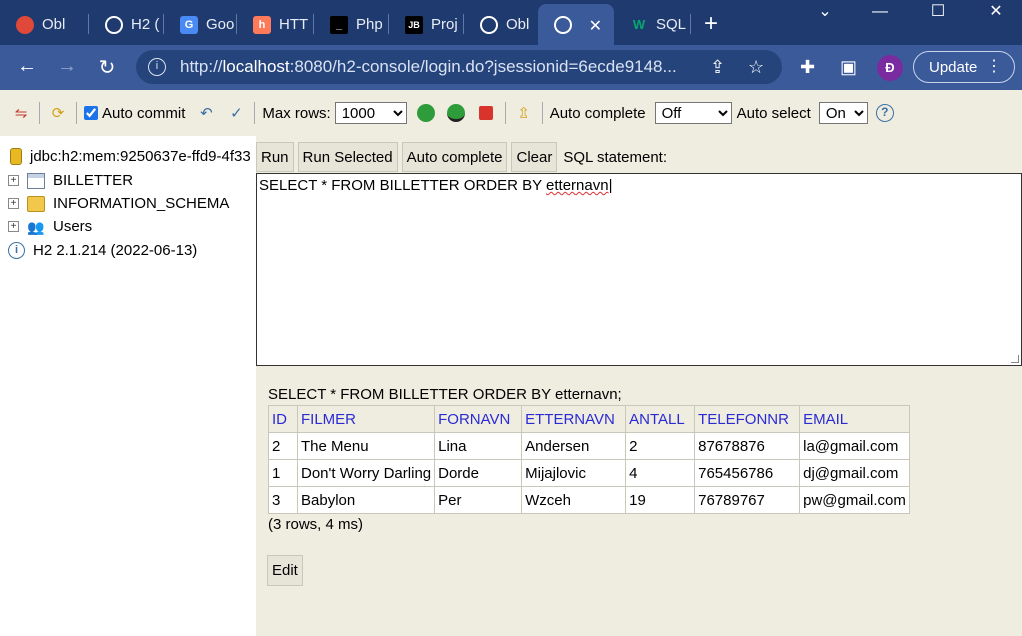  What do you see at coordinates (489, 24) in the screenshot?
I see `globe-icon` at bounding box center [489, 24].